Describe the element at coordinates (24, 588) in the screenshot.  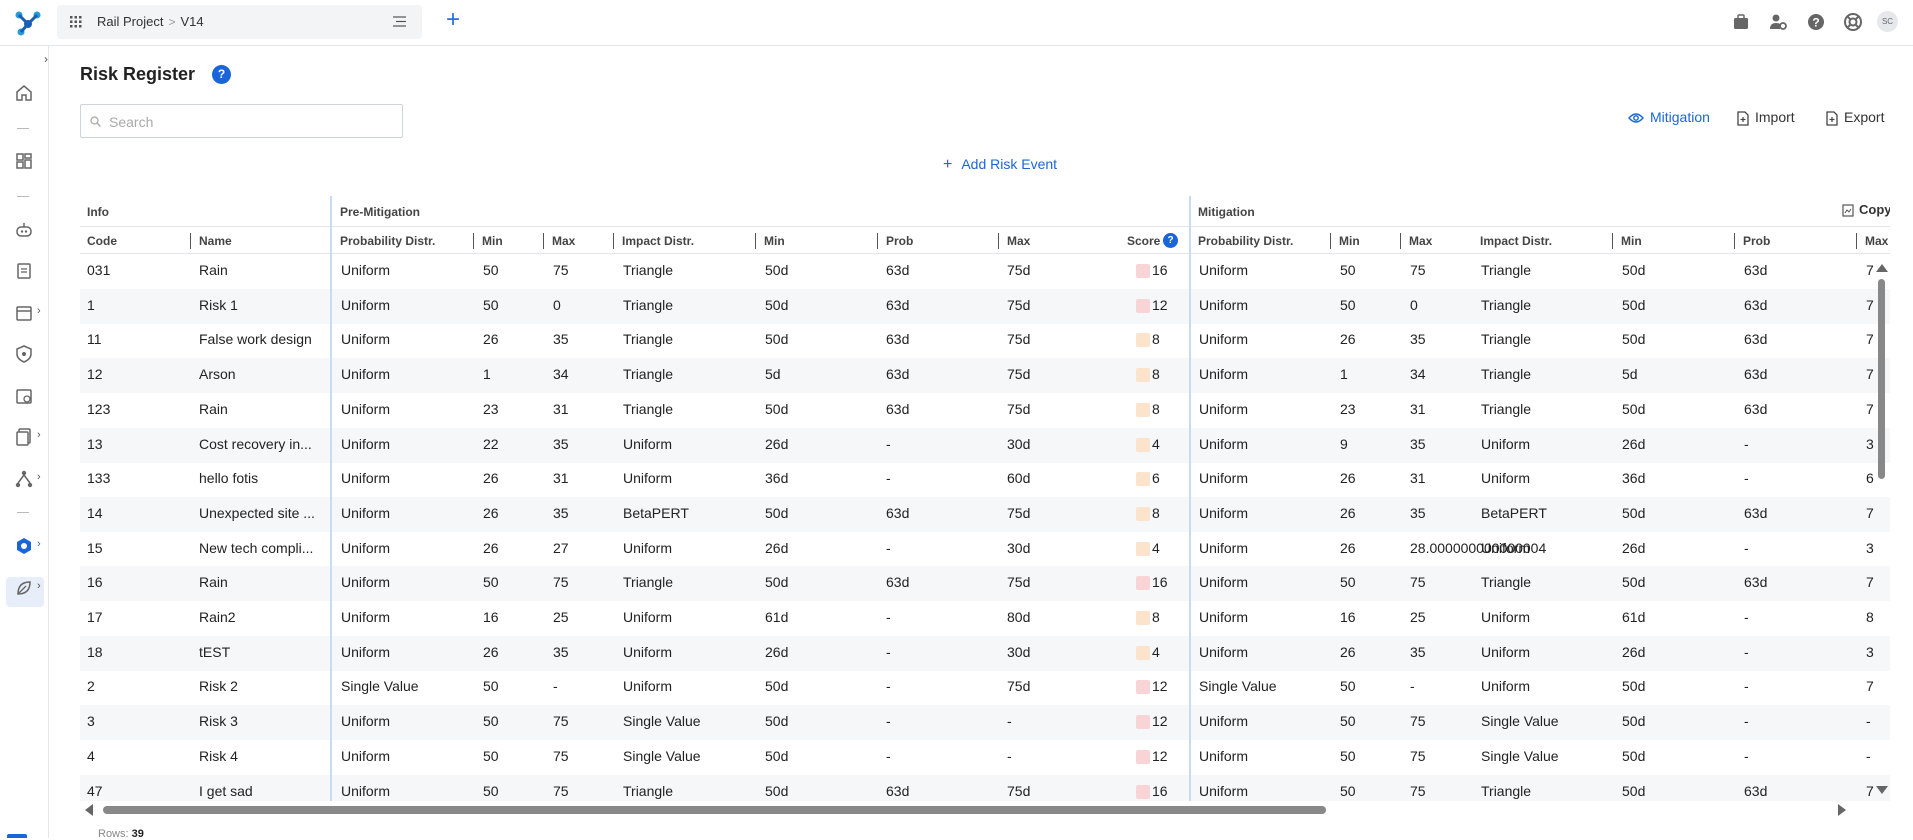
I see `leaf-icon` at that location.